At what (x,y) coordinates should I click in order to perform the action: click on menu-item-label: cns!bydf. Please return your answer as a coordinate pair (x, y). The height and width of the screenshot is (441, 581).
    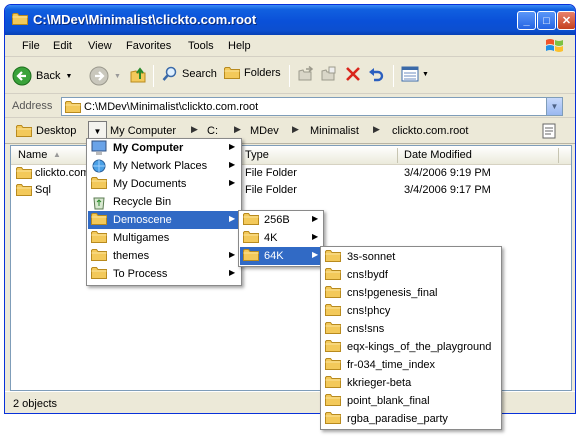
    Looking at the image, I should click on (367, 275).